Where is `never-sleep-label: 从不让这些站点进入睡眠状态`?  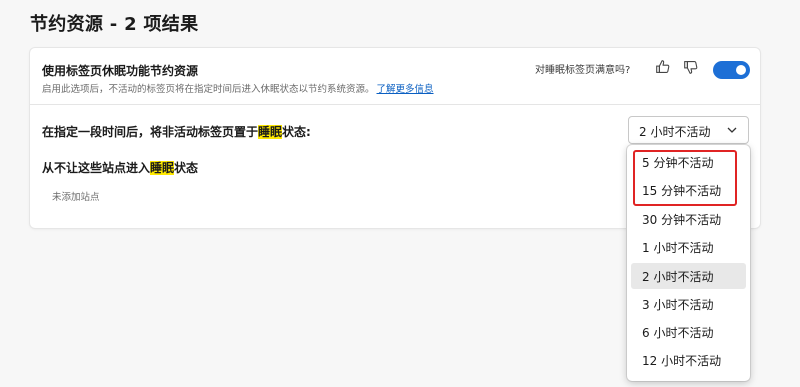 never-sleep-label: 从不让这些站点进入睡眠状态 is located at coordinates (120, 167).